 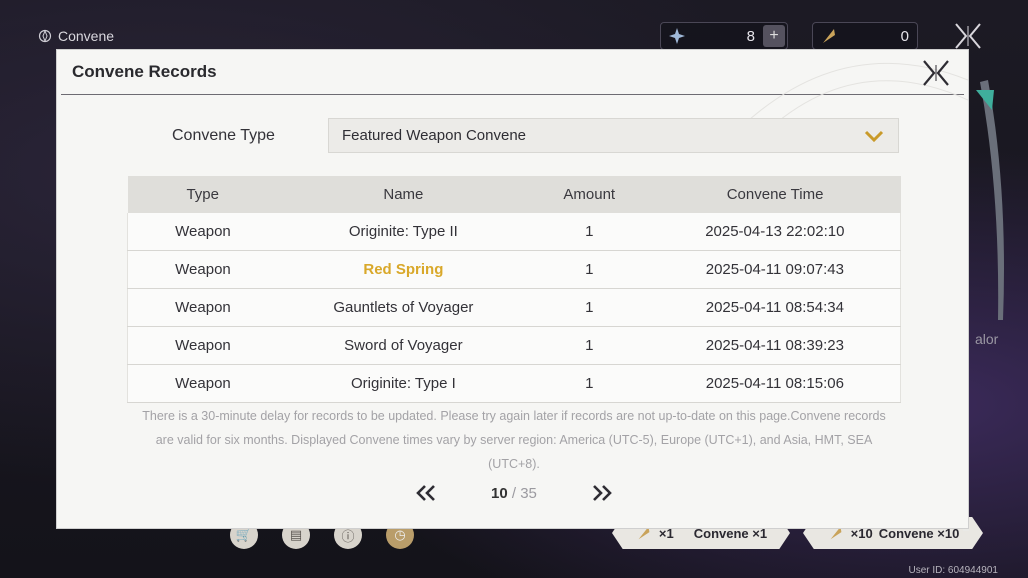 What do you see at coordinates (936, 73) in the screenshot?
I see `close-icon` at bounding box center [936, 73].